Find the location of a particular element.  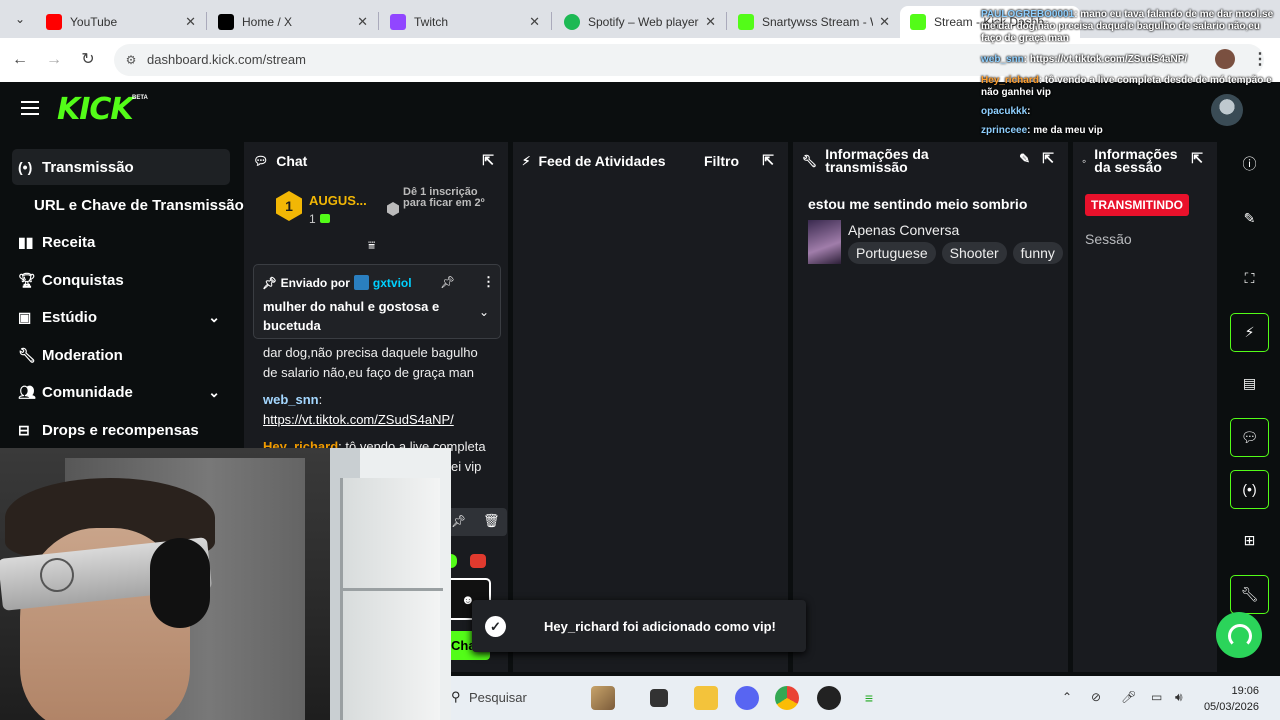

panel-title-line2: da sessão is located at coordinates (1128, 167).